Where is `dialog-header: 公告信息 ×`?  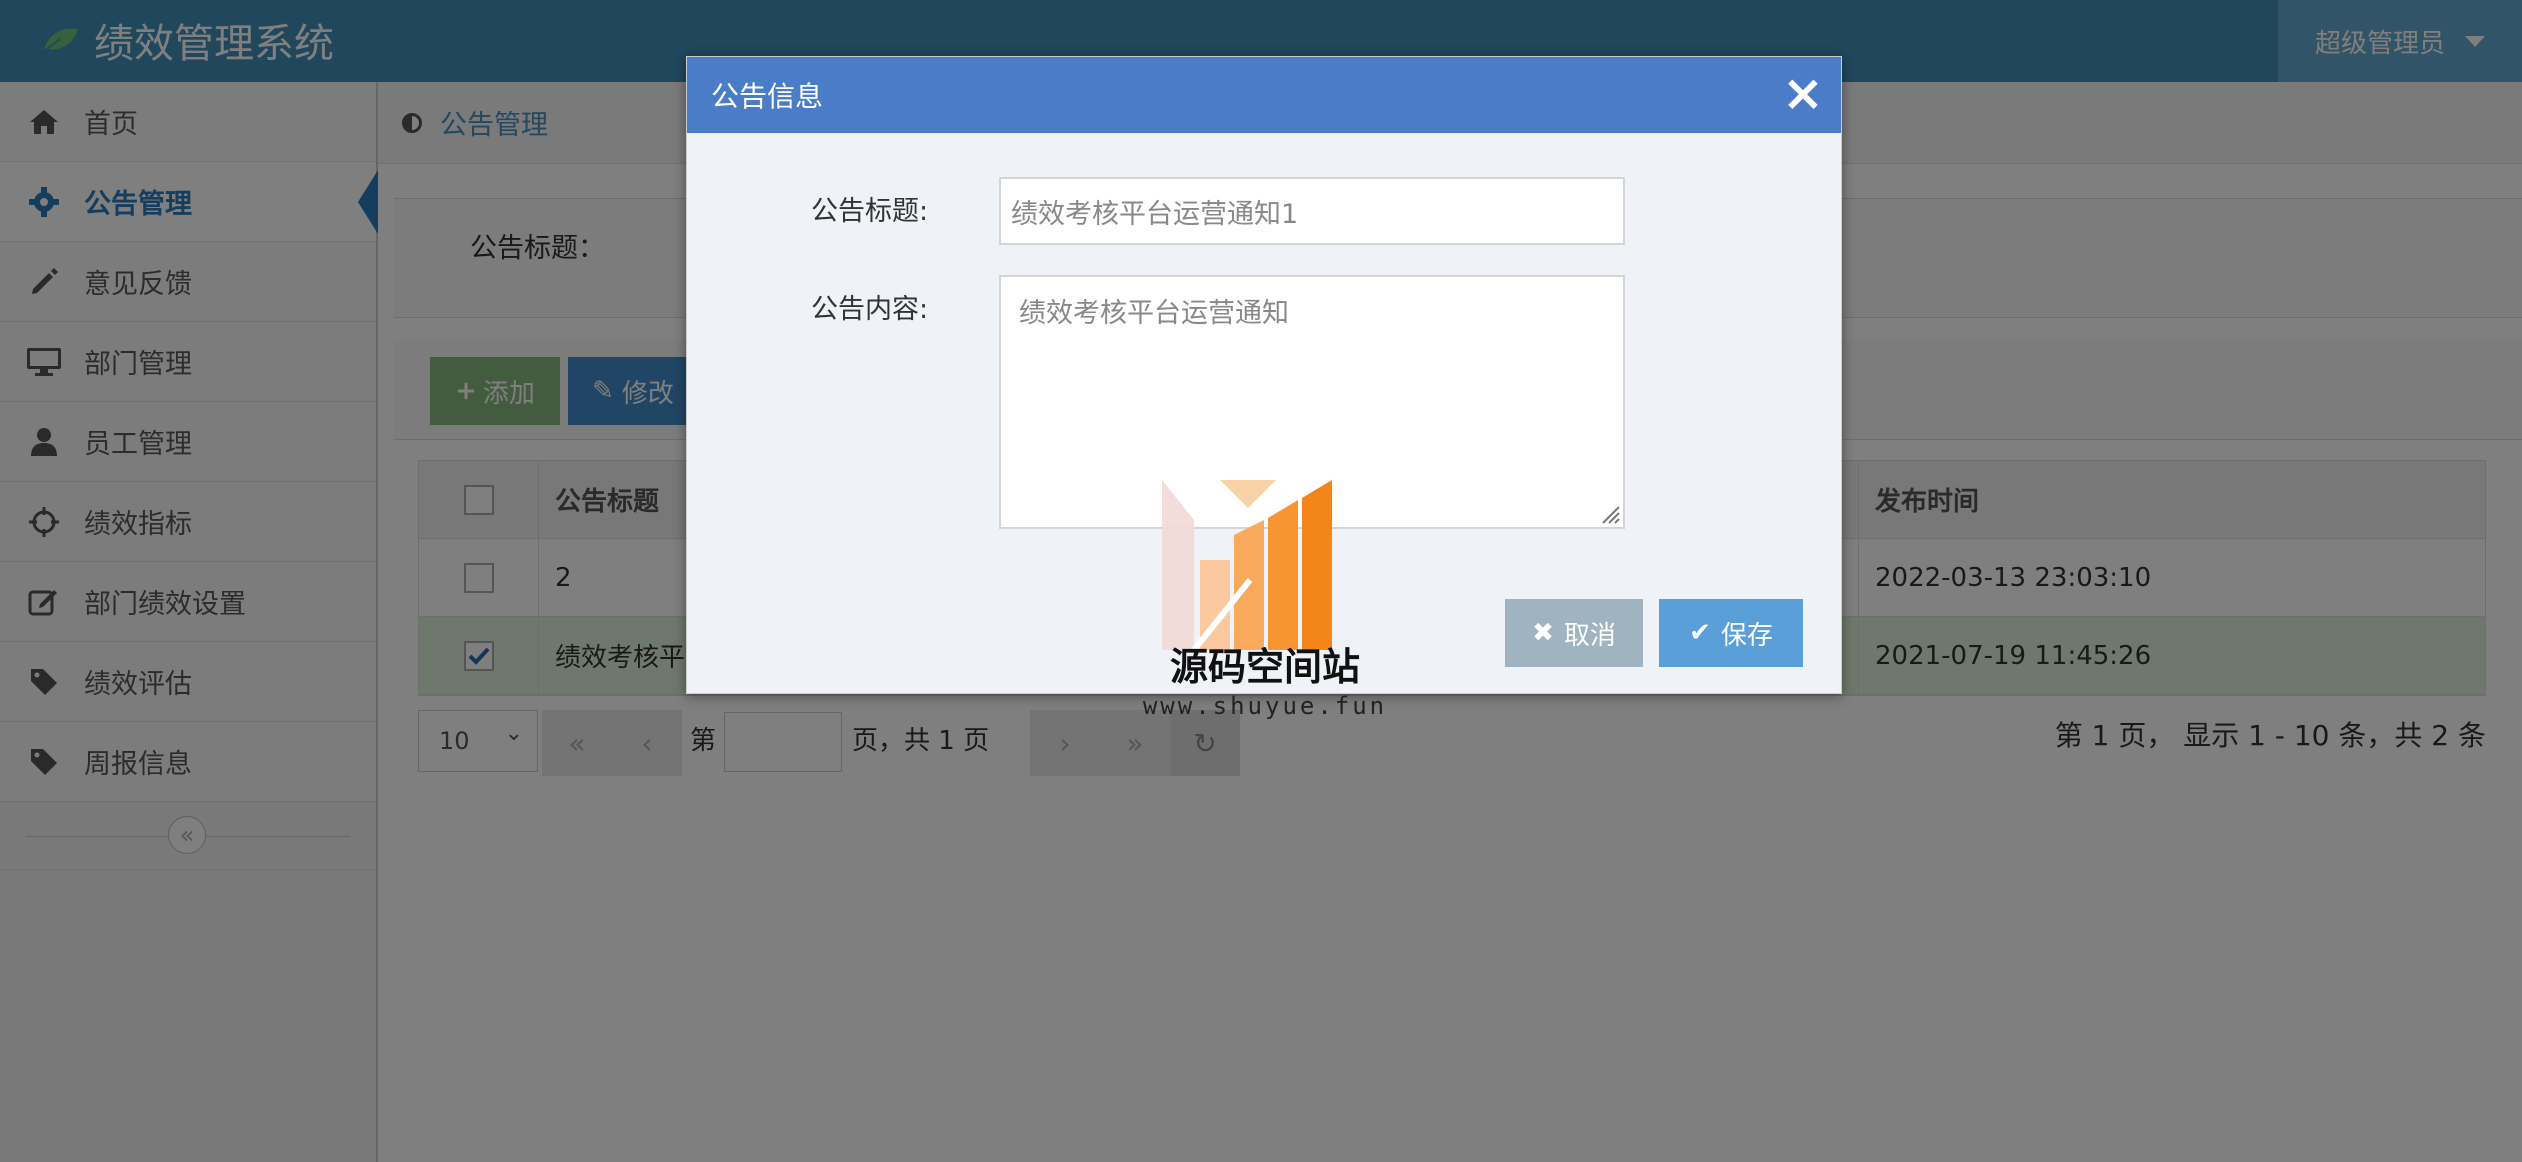
dialog-header: 公告信息 × is located at coordinates (1264, 95).